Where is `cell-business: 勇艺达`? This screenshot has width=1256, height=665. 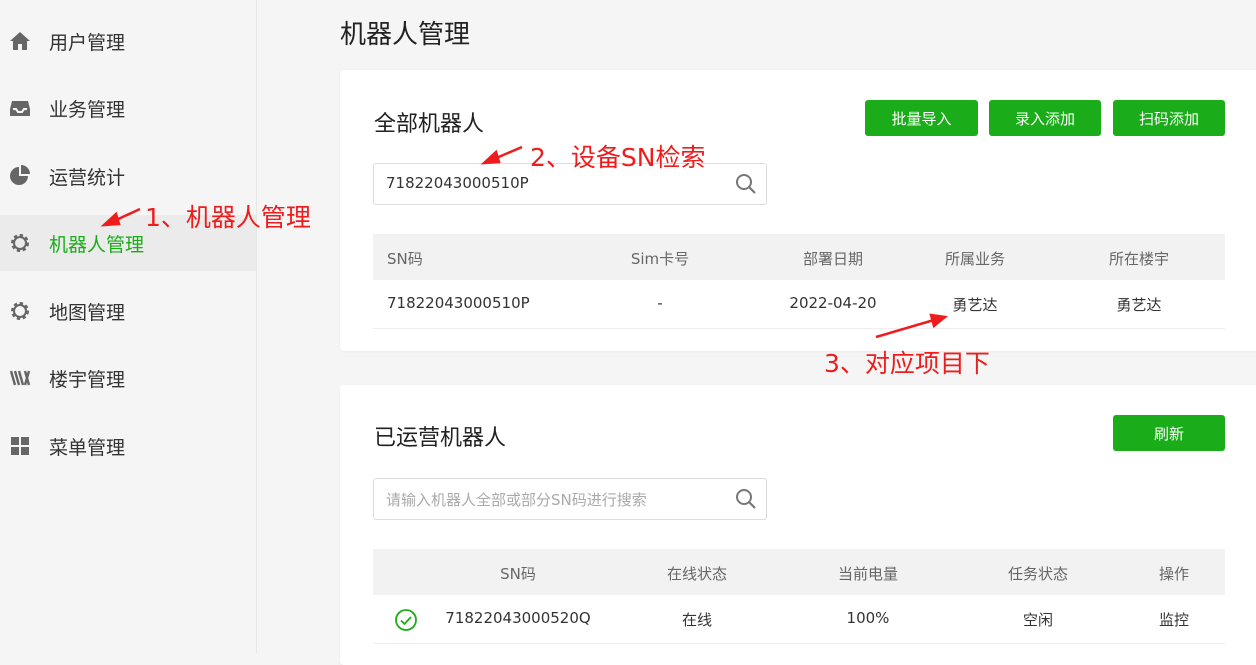 cell-business: 勇艺达 is located at coordinates (975, 305).